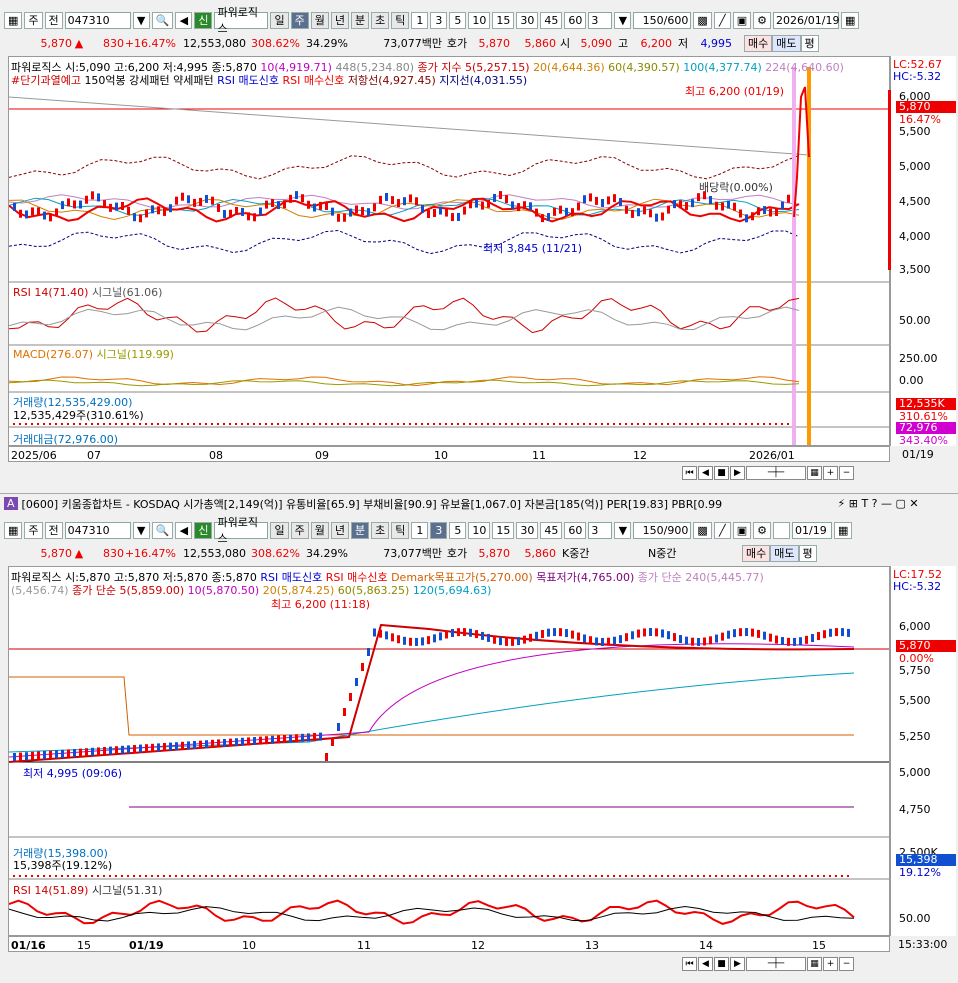 This screenshot has width=958, height=983. What do you see at coordinates (662, 20) in the screenshot?
I see `count-input: 150/600` at bounding box center [662, 20].